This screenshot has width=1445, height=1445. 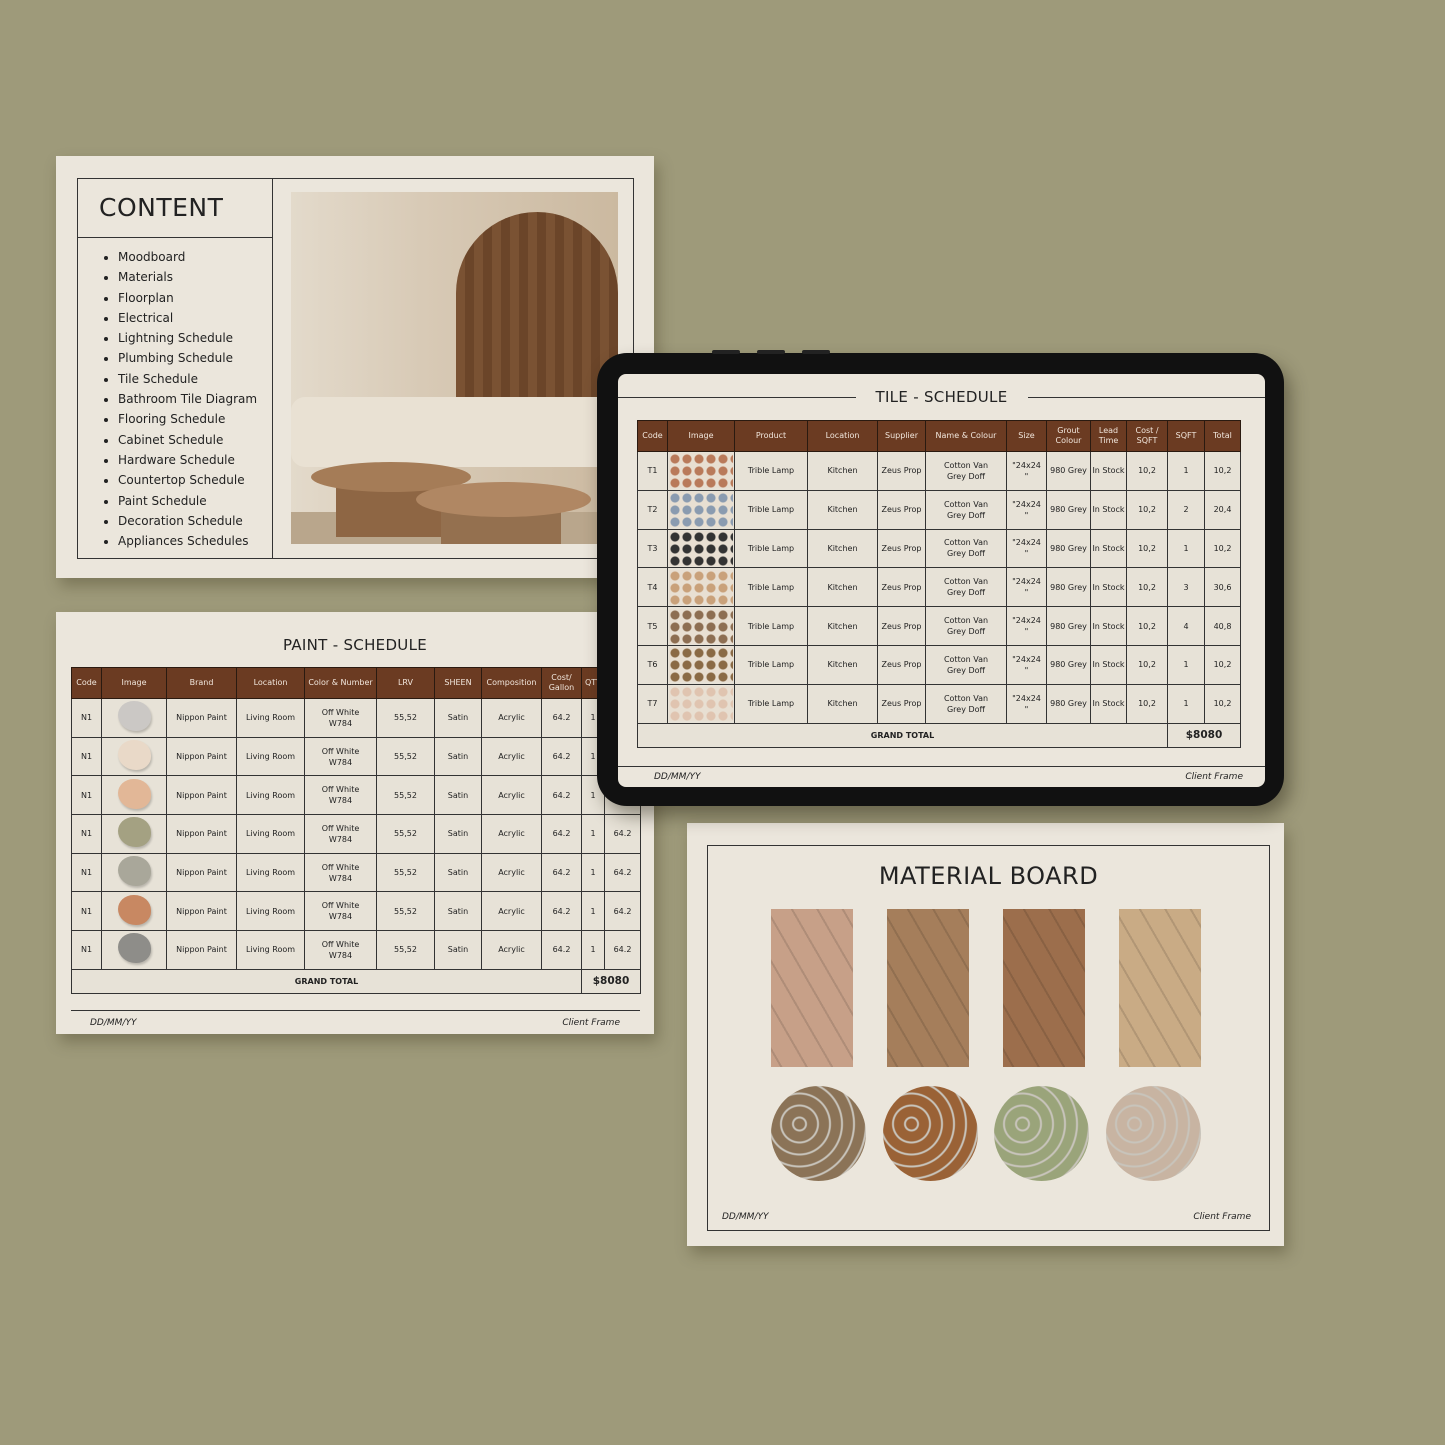 What do you see at coordinates (113, 1023) in the screenshot?
I see `paint-date: DD/MM/YY` at bounding box center [113, 1023].